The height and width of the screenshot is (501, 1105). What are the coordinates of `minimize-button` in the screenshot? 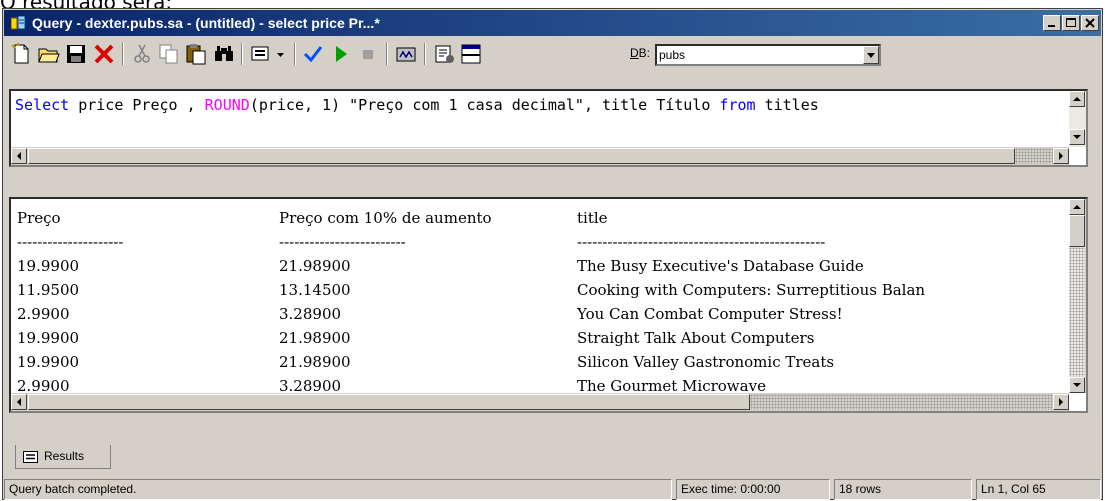 It's located at (1052, 23).